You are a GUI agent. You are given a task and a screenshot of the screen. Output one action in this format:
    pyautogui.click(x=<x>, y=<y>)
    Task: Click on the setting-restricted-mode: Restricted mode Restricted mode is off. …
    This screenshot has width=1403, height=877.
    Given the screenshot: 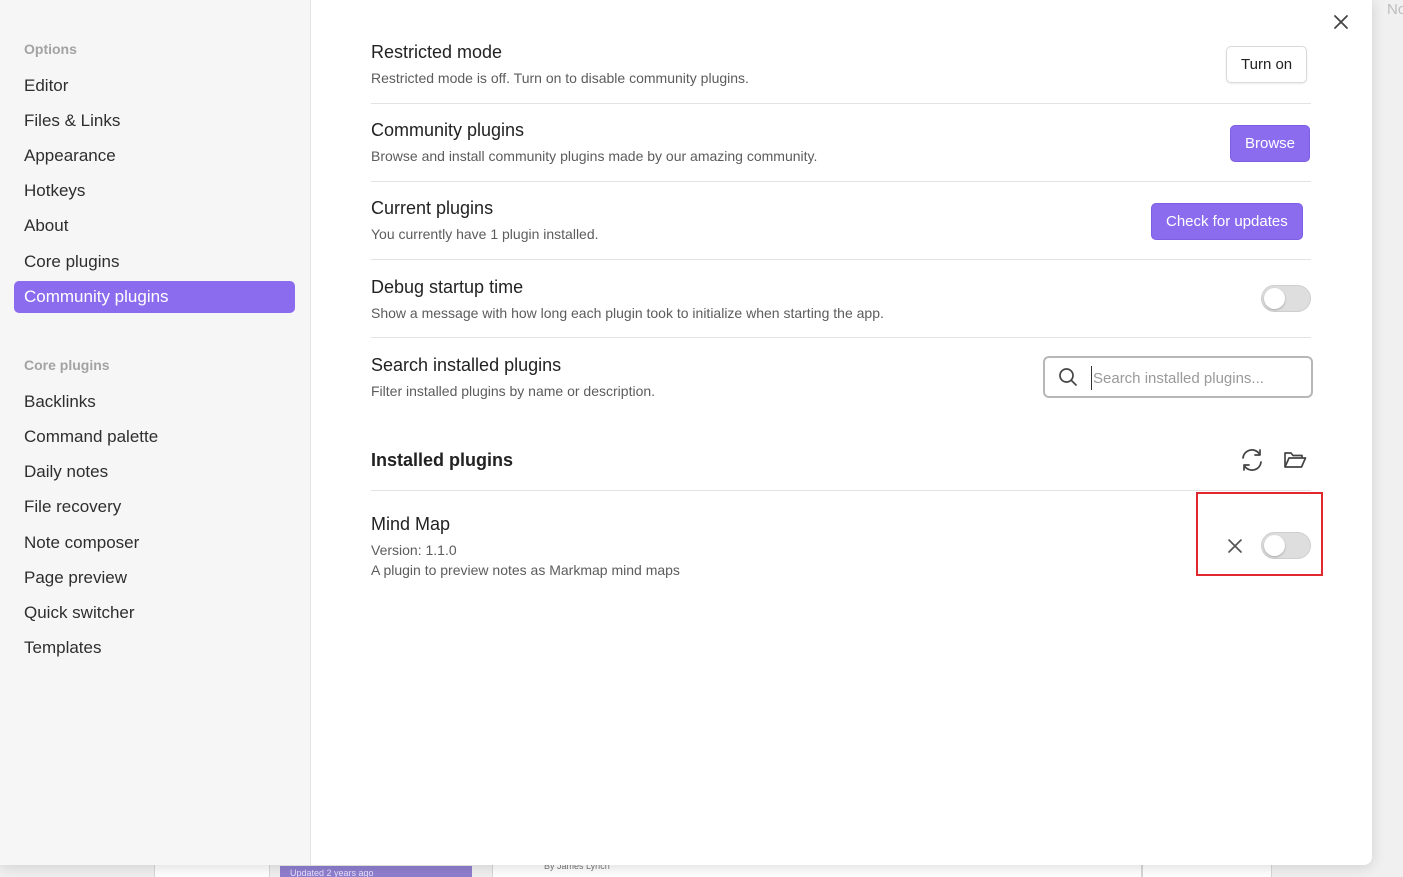 What is the action you would take?
    pyautogui.click(x=841, y=64)
    